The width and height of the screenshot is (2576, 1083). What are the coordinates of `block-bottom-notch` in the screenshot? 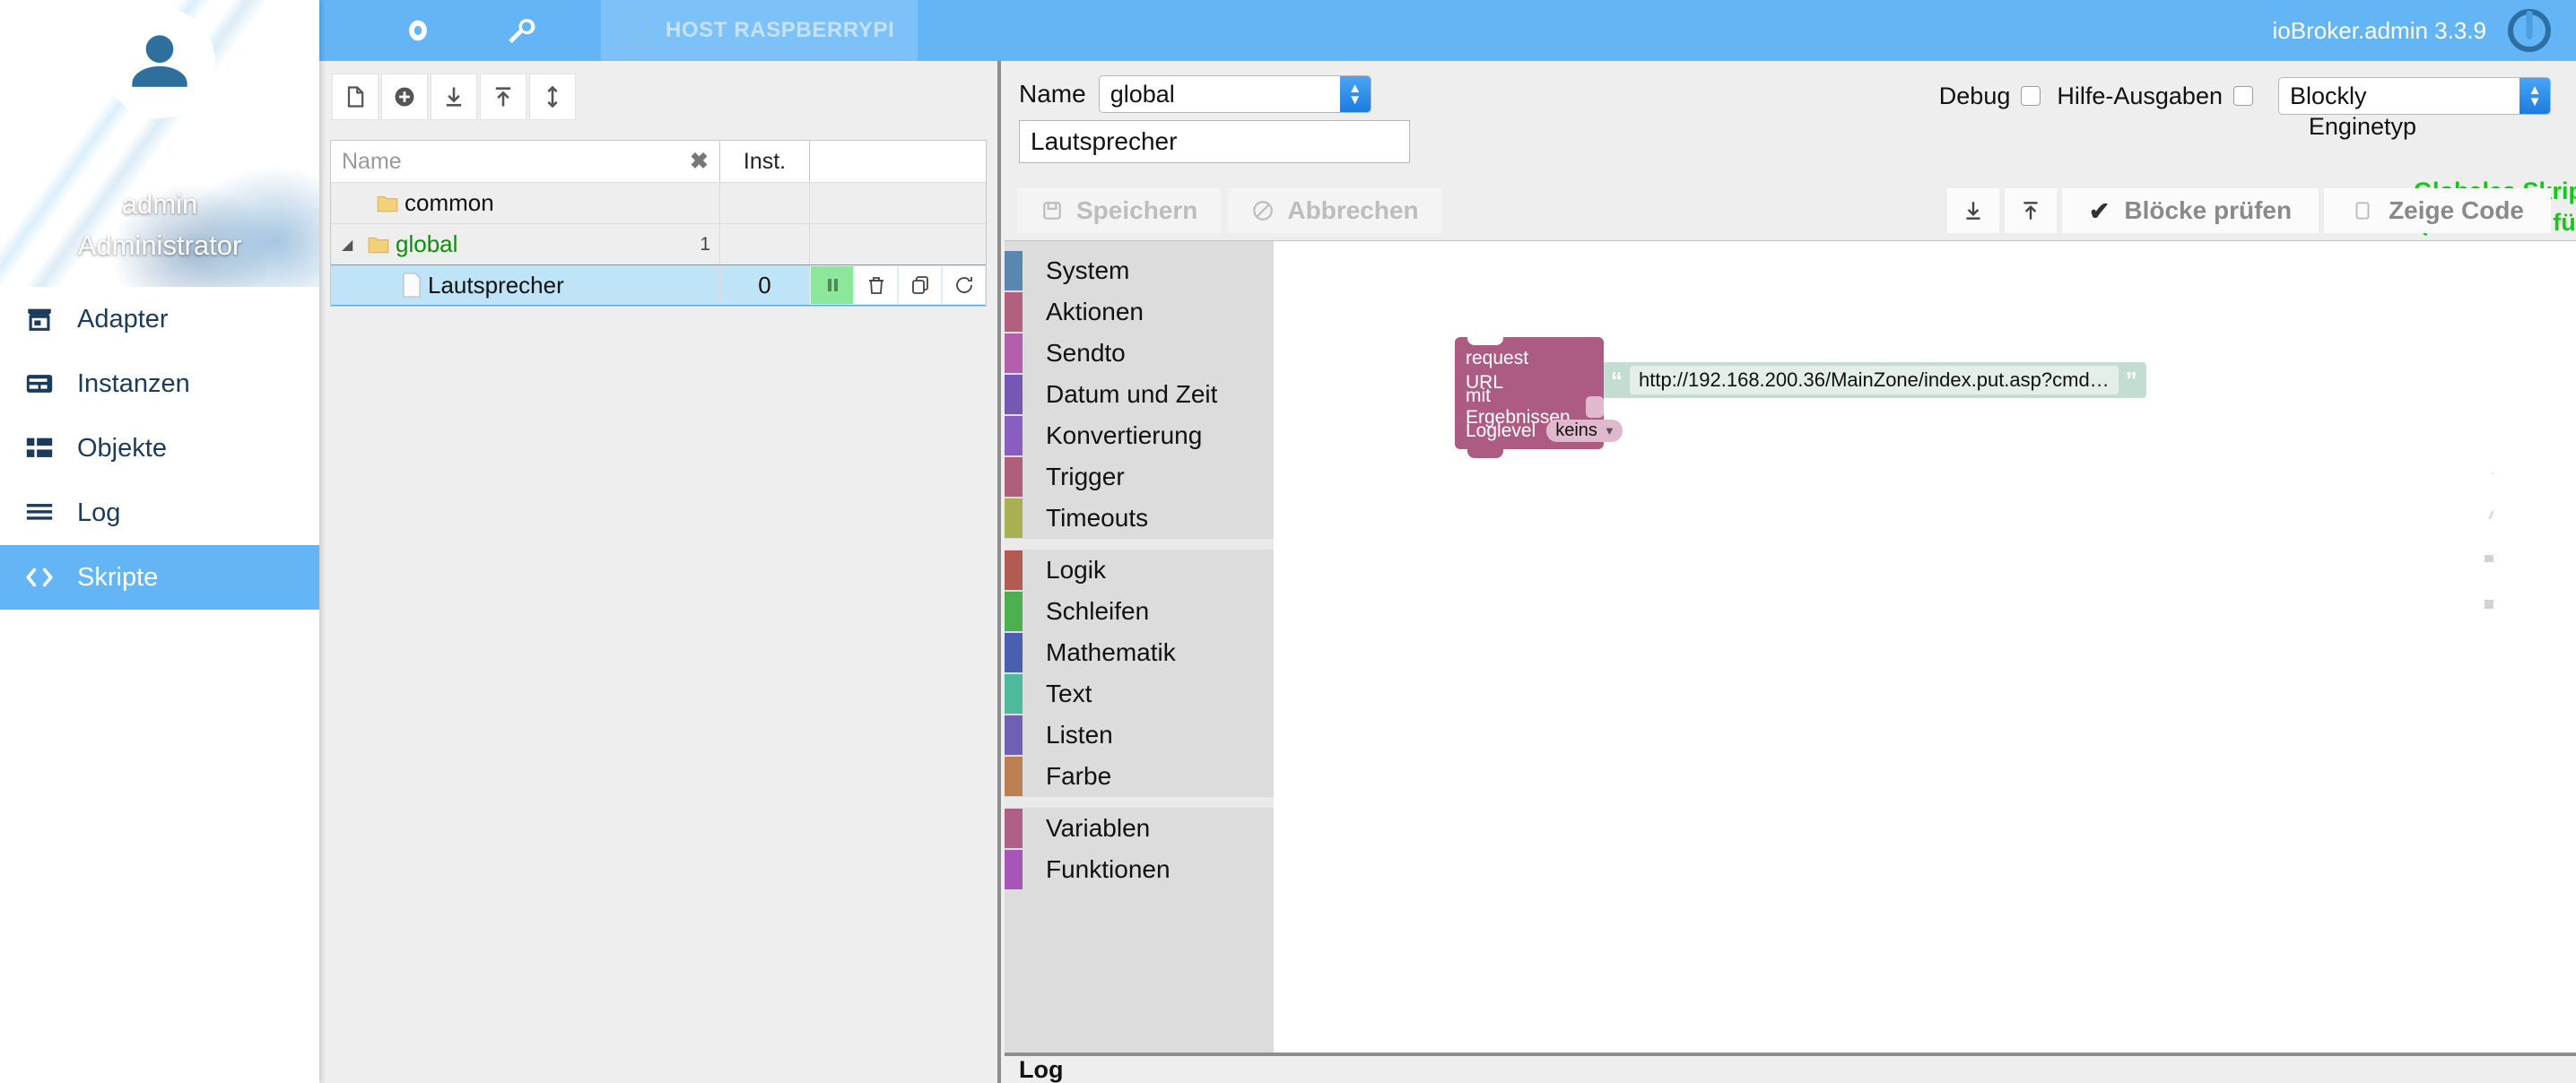 It's located at (1485, 454).